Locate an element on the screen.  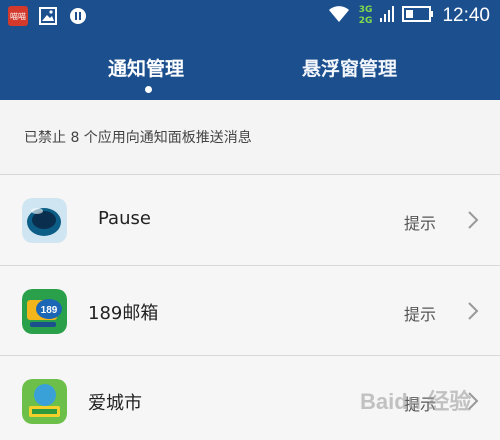
tab-bar: 通知管理 悬浮窗管理 is located at coordinates (250, 68).